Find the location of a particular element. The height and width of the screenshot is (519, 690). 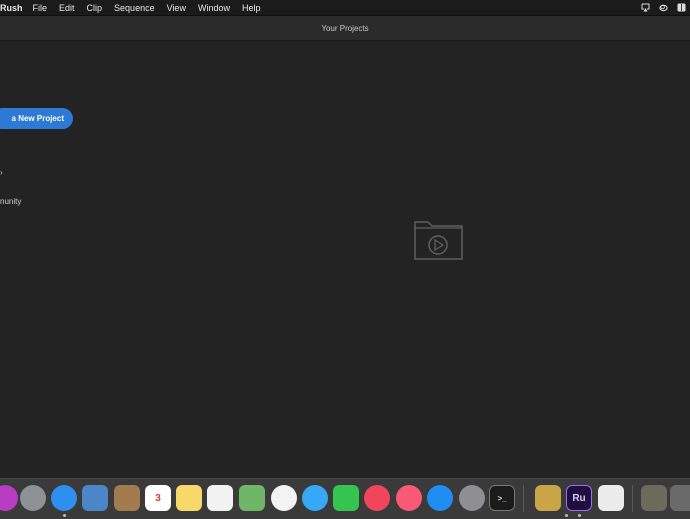

dock: 3 >_ Ru is located at coordinates (345, 498).